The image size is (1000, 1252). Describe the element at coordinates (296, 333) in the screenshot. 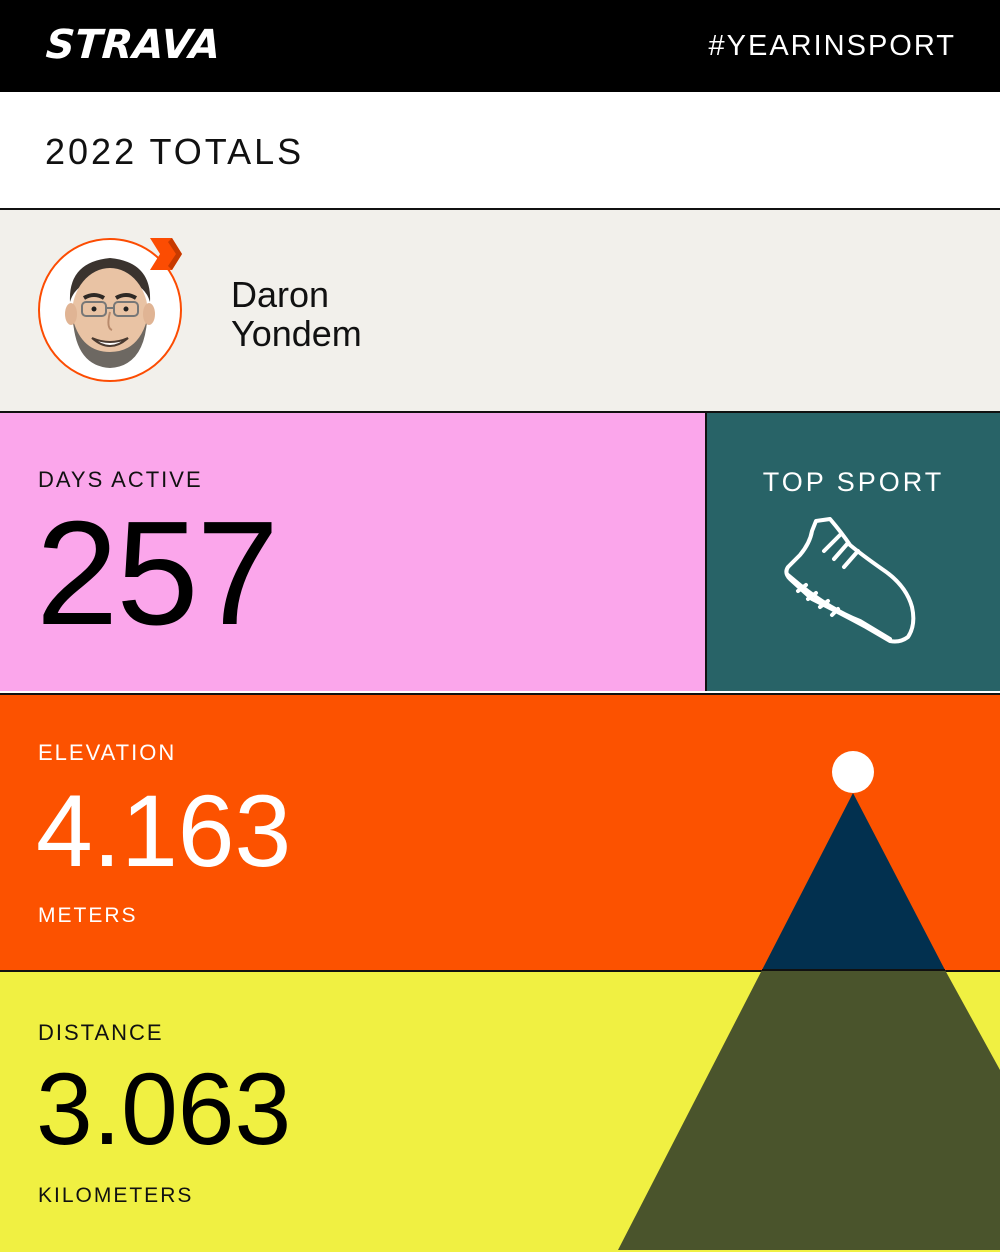

I see `athlete-last-name: Yondem` at that location.